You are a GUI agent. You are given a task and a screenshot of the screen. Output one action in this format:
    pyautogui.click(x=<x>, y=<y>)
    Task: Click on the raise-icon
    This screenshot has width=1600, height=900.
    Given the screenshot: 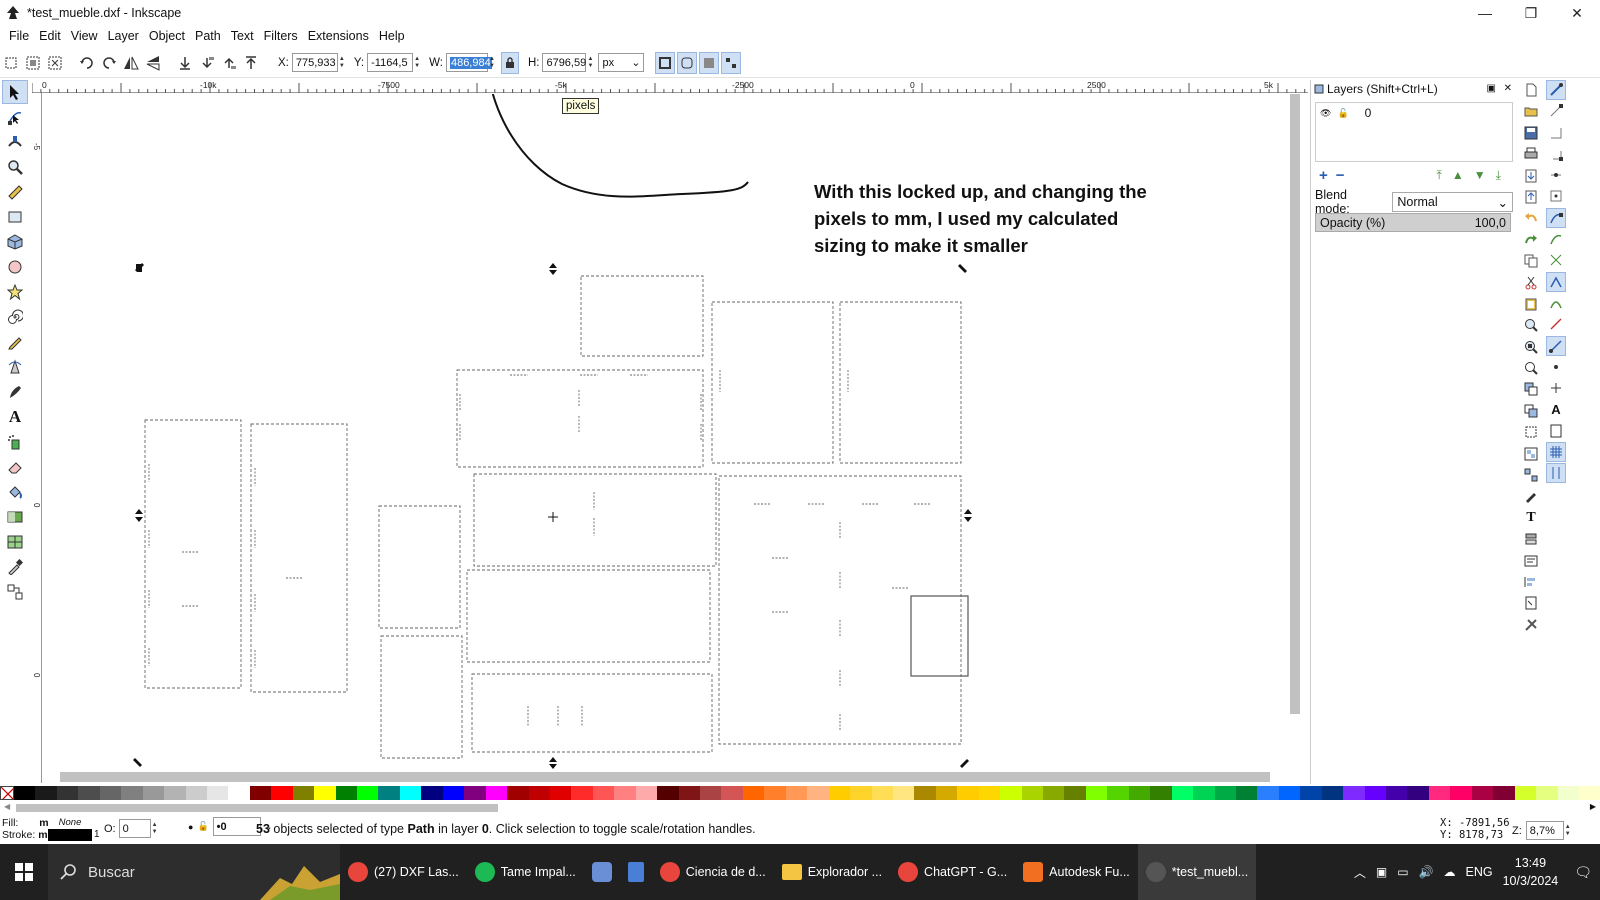 What is the action you would take?
    pyautogui.click(x=229, y=63)
    